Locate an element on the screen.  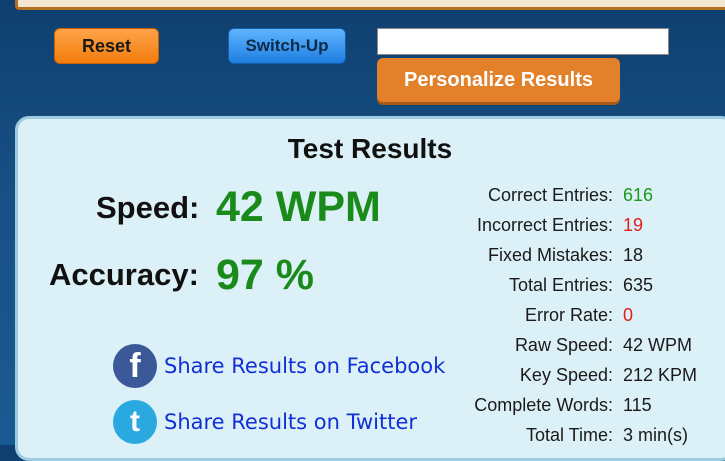
share-facebook-label: Share Results on Facebook is located at coordinates (304, 366).